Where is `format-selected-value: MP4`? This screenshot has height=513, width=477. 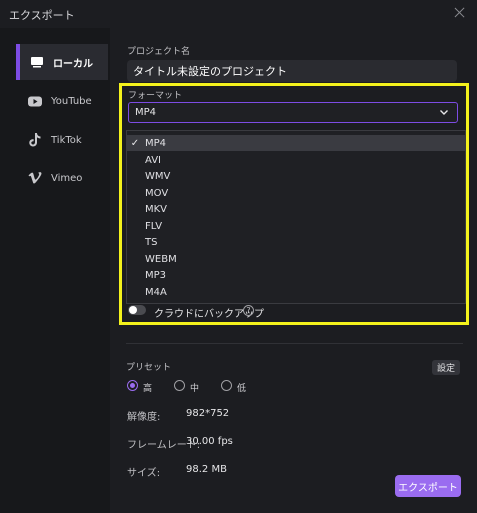 format-selected-value: MP4 is located at coordinates (146, 112).